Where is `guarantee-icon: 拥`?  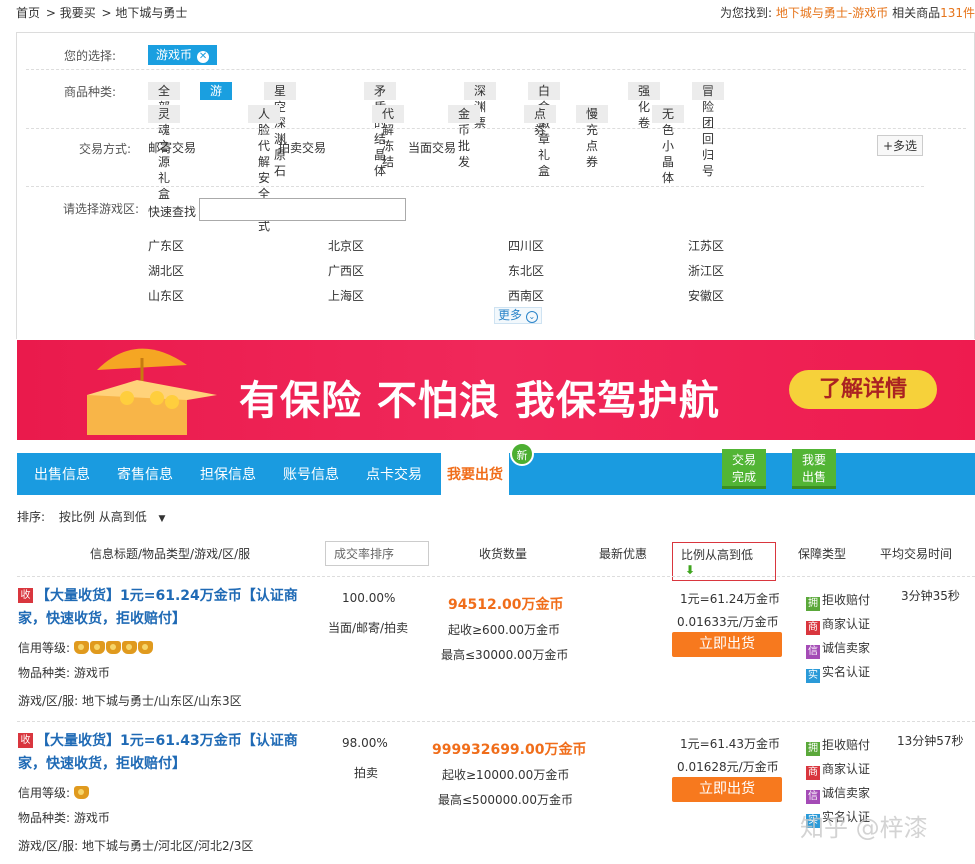 guarantee-icon: 拥 is located at coordinates (813, 604).